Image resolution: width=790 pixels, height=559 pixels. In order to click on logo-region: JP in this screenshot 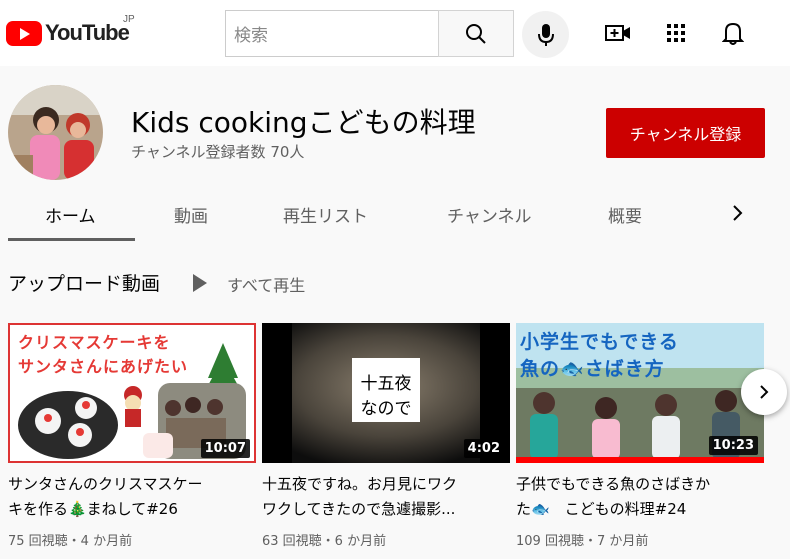, I will do `click(129, 19)`.